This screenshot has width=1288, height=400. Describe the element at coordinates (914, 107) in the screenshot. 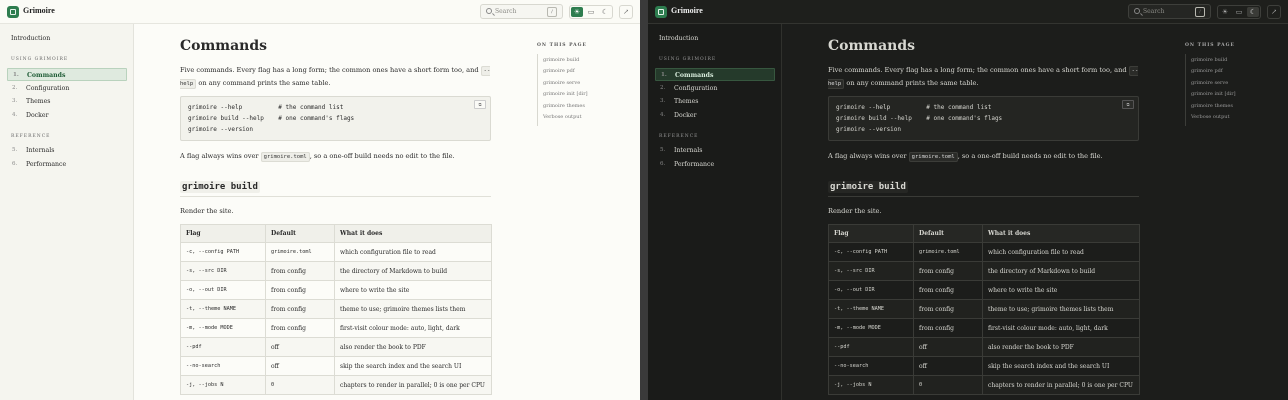

I see `code-line: grimoire --help # the command list` at that location.